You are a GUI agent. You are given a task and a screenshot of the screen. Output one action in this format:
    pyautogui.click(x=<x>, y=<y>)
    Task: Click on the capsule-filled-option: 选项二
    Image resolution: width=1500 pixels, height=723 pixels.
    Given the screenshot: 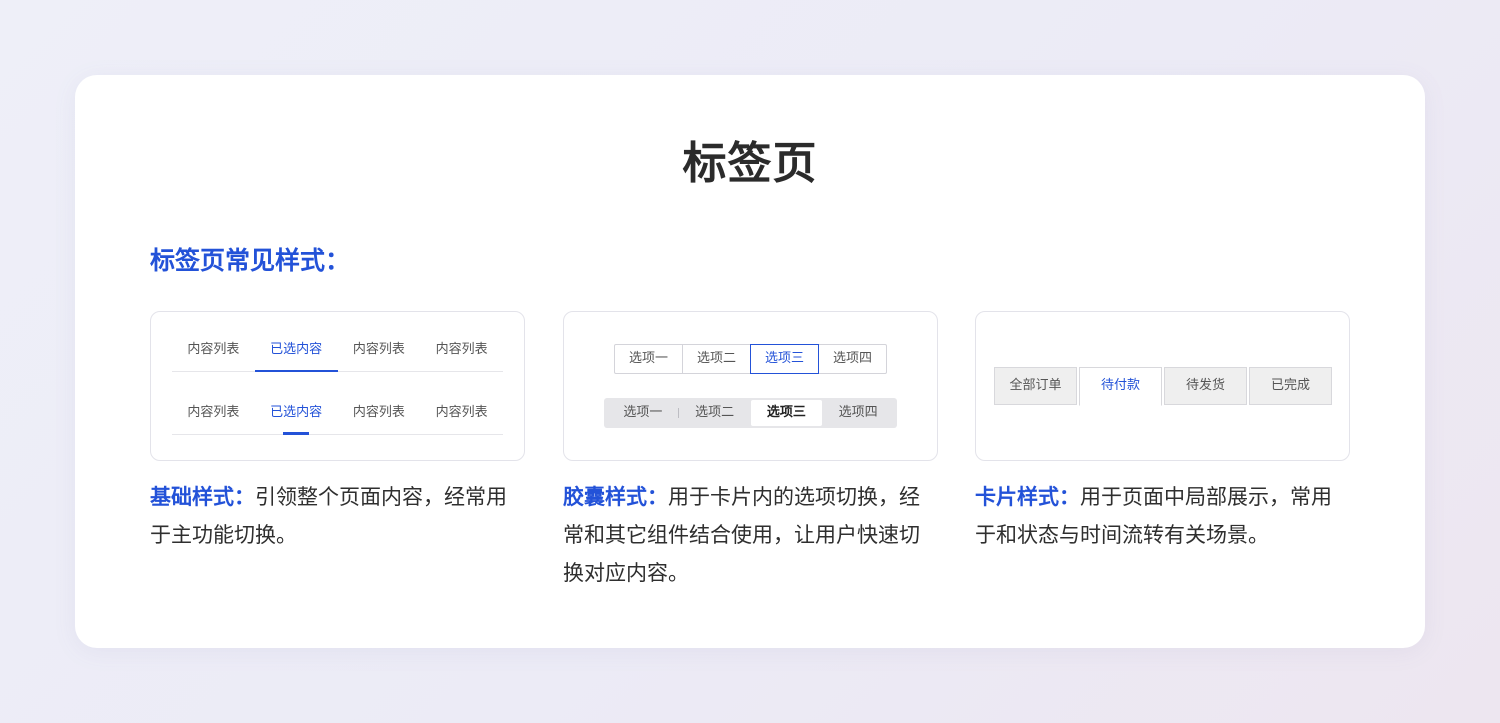 What is the action you would take?
    pyautogui.click(x=715, y=413)
    